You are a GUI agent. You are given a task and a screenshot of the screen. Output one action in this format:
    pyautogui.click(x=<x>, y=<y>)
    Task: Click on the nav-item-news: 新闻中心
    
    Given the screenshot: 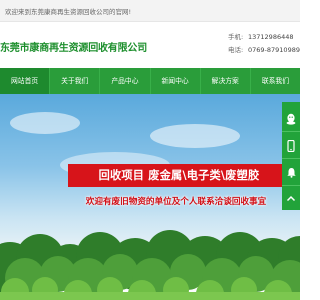 What is the action you would take?
    pyautogui.click(x=176, y=81)
    